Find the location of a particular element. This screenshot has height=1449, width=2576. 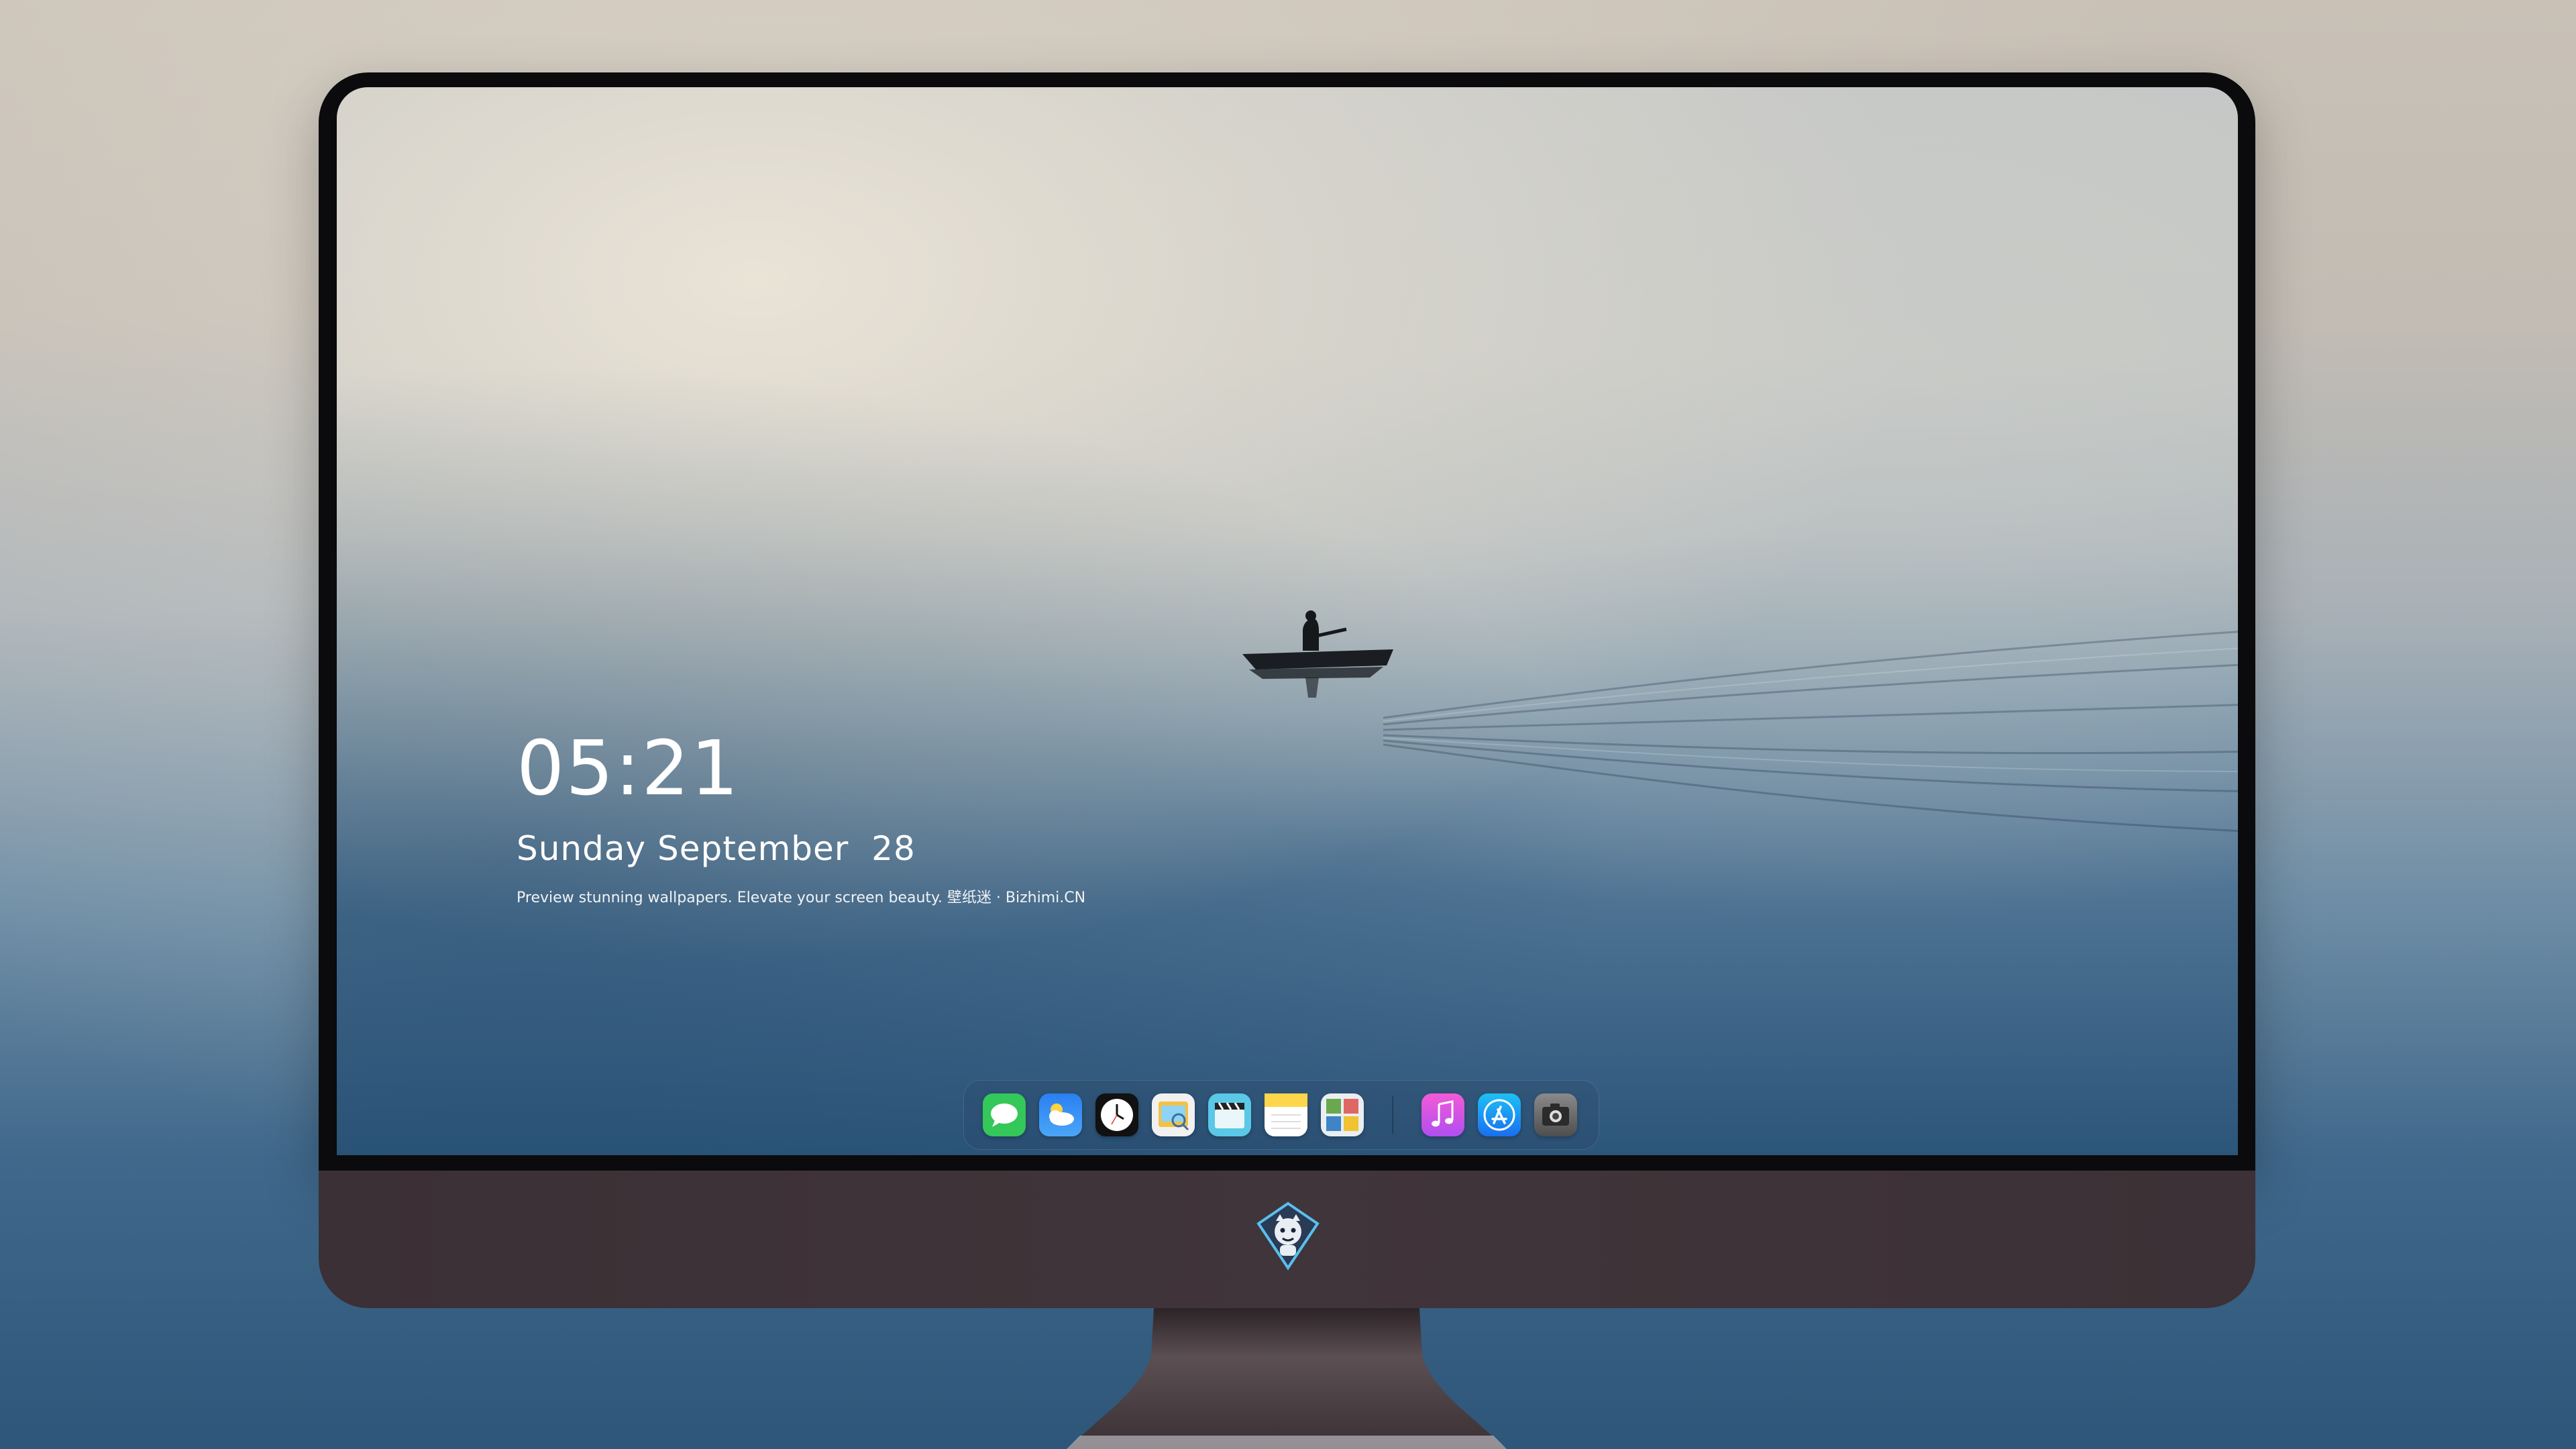

camera-app-button is located at coordinates (1555, 1114).